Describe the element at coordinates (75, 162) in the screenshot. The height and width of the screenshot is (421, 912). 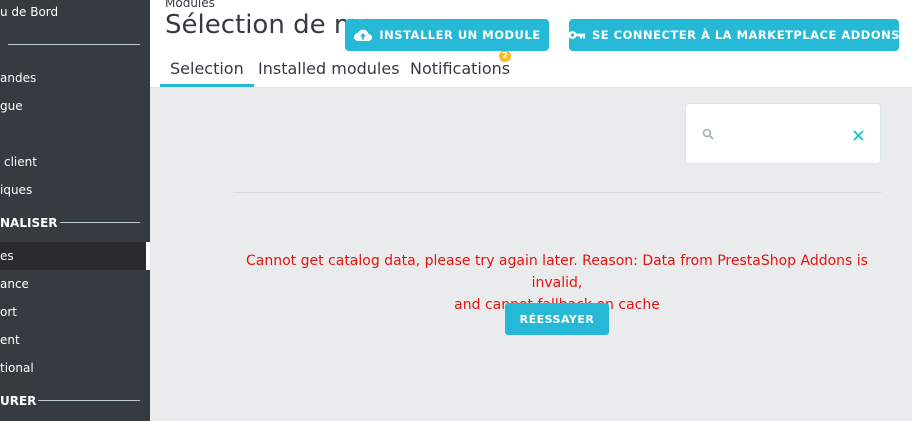
I see `sidebar-item-customers: client` at that location.